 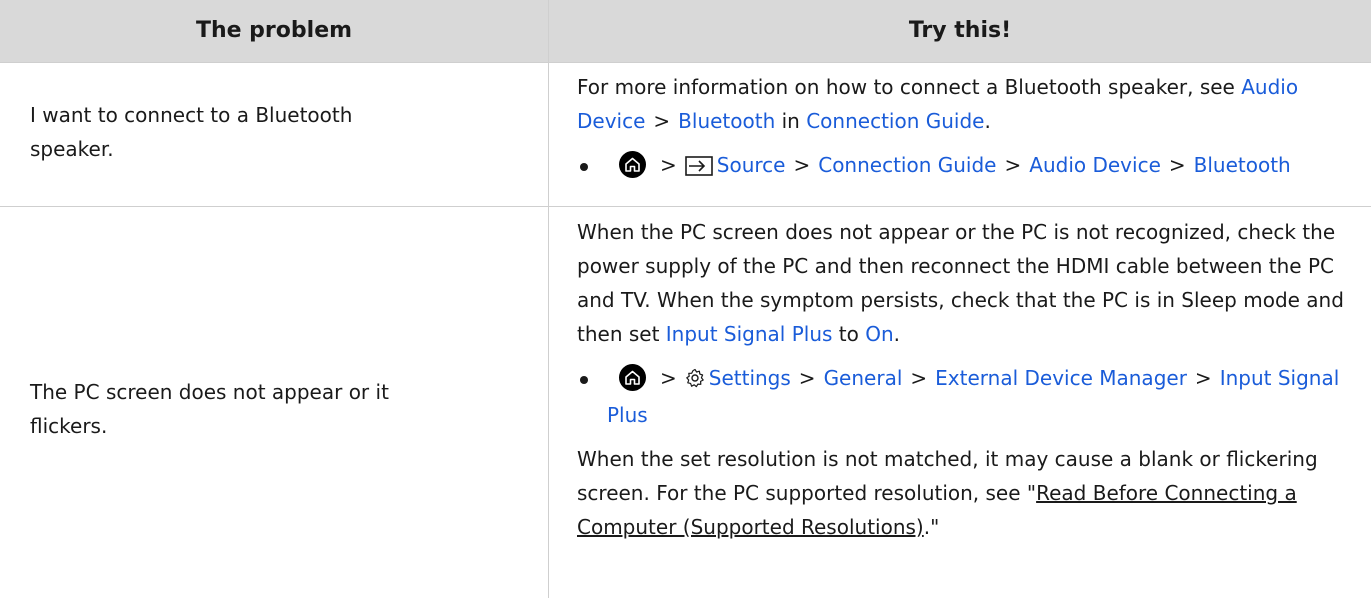 What do you see at coordinates (907, 165) in the screenshot?
I see `path-item-connection-guide: Connection Guide` at bounding box center [907, 165].